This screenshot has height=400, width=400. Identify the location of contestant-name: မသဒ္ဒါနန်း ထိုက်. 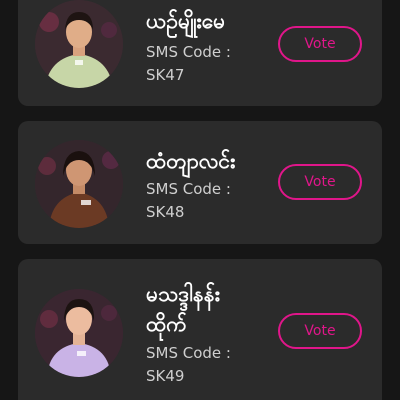
(183, 309).